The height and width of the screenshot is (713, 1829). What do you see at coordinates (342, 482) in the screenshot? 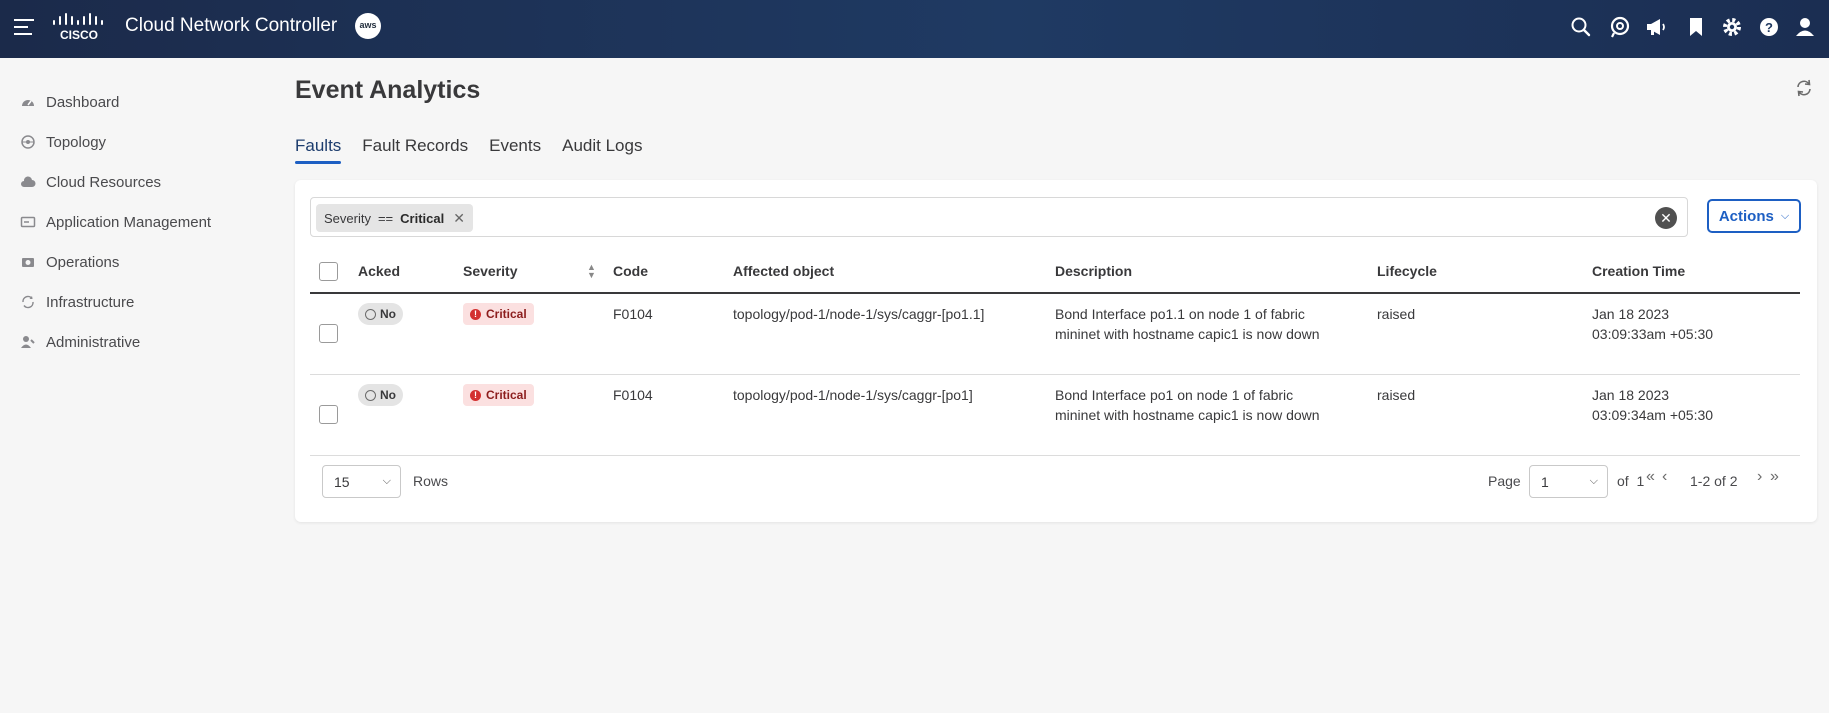
I see `rows-per-page-value: 15` at bounding box center [342, 482].